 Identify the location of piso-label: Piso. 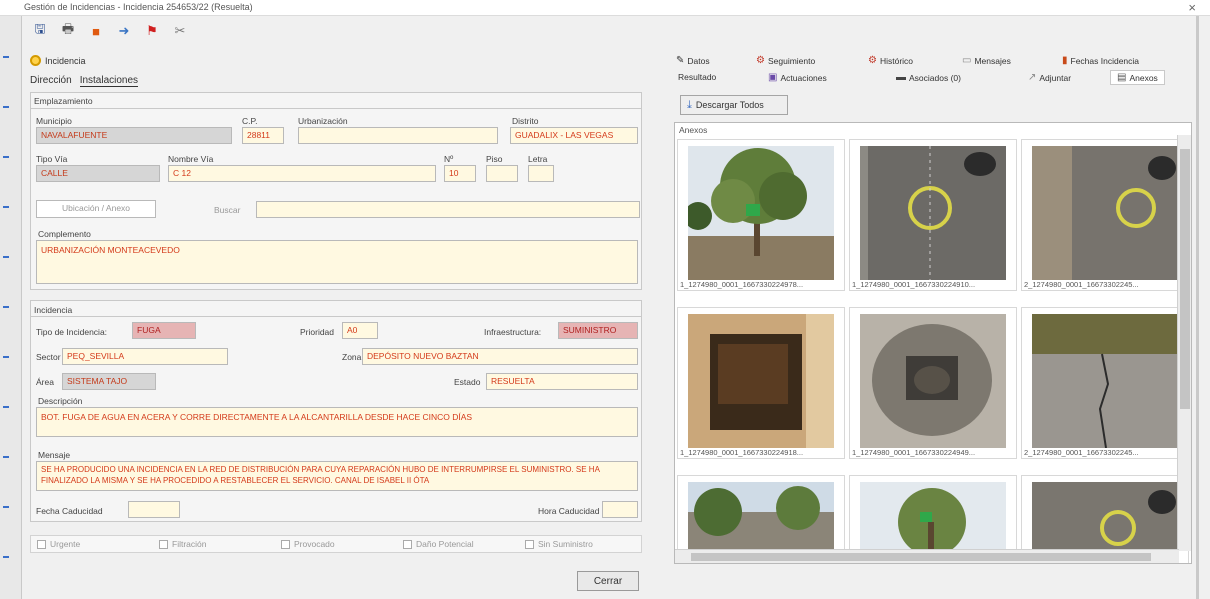
(494, 159).